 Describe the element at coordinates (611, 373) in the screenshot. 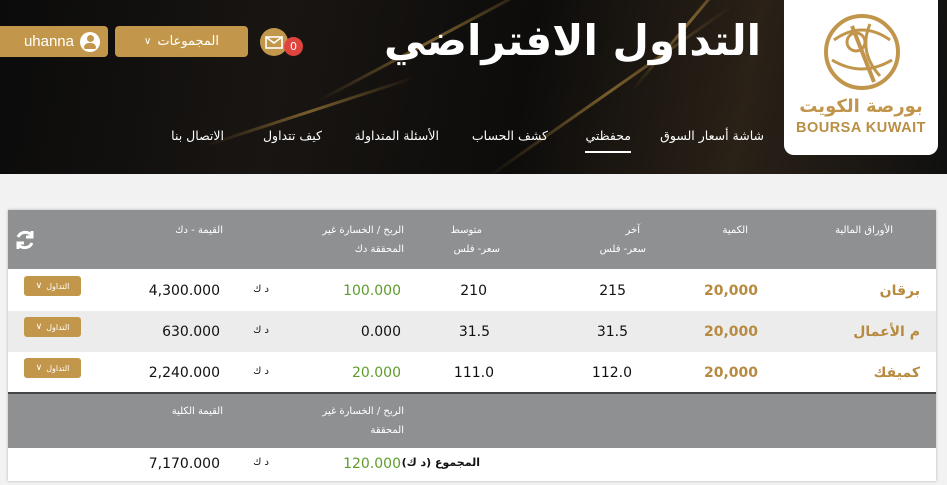

I see `last-price-value: 112.0` at that location.